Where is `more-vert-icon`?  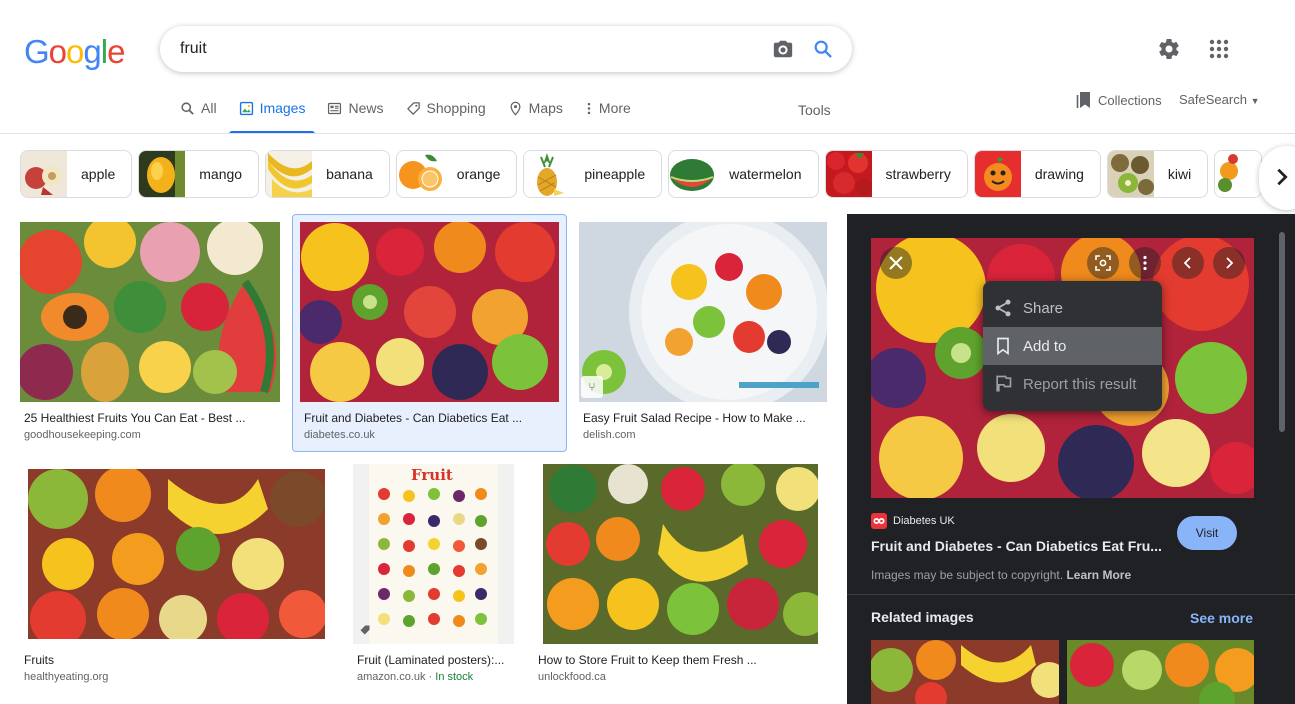
more-vert-icon is located at coordinates (589, 108).